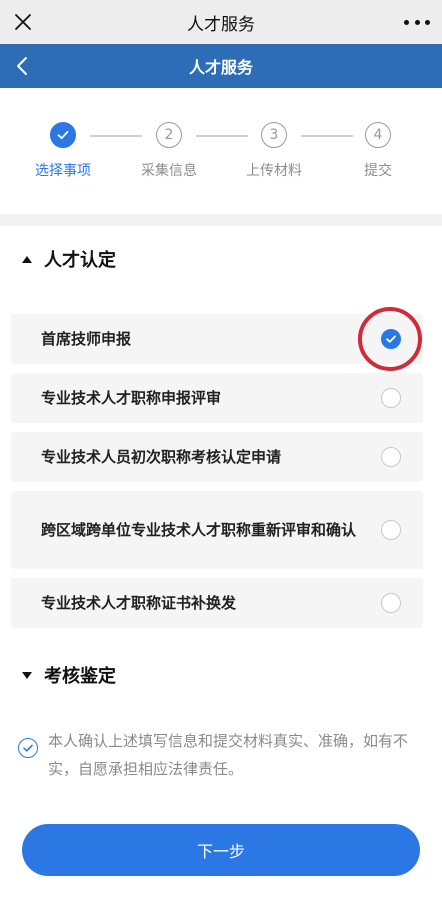 This screenshot has width=442, height=911. I want to click on step-upload-materials: 3 上传材料, so click(274, 151).